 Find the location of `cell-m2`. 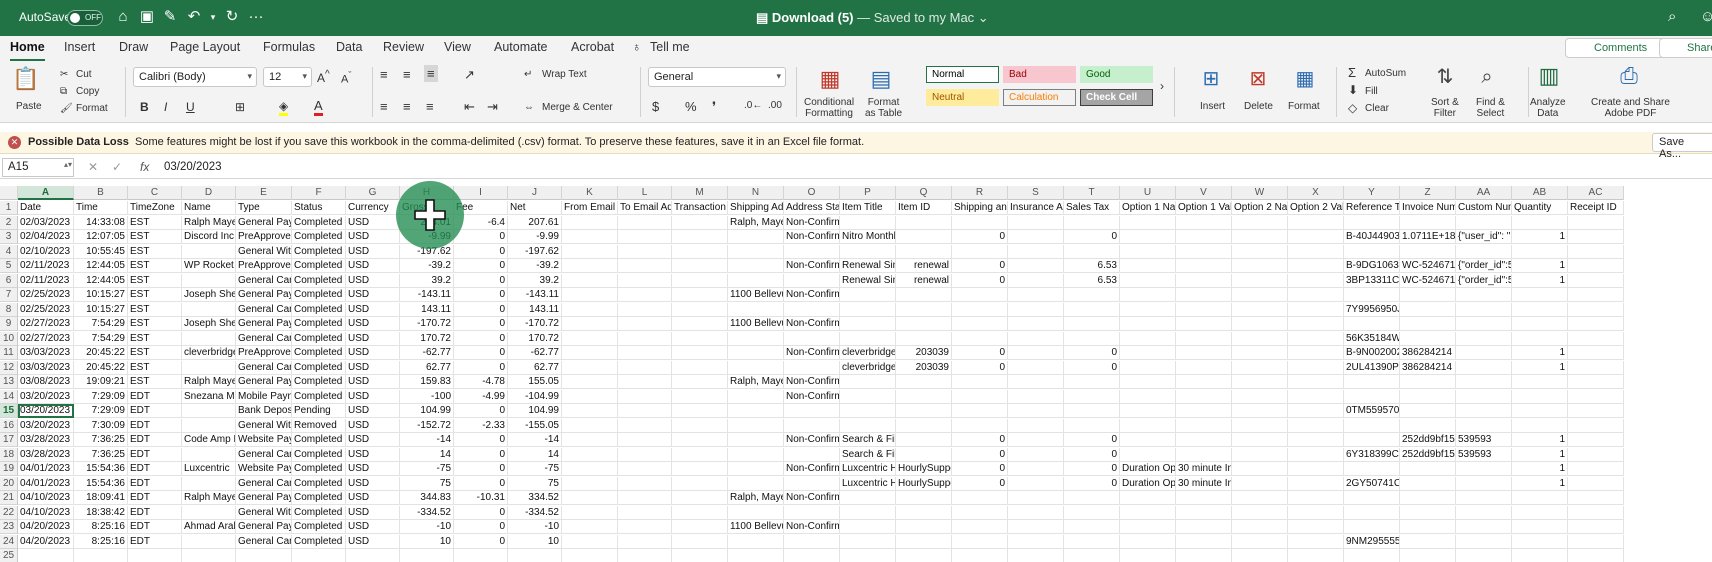

cell-m2 is located at coordinates (700, 222).